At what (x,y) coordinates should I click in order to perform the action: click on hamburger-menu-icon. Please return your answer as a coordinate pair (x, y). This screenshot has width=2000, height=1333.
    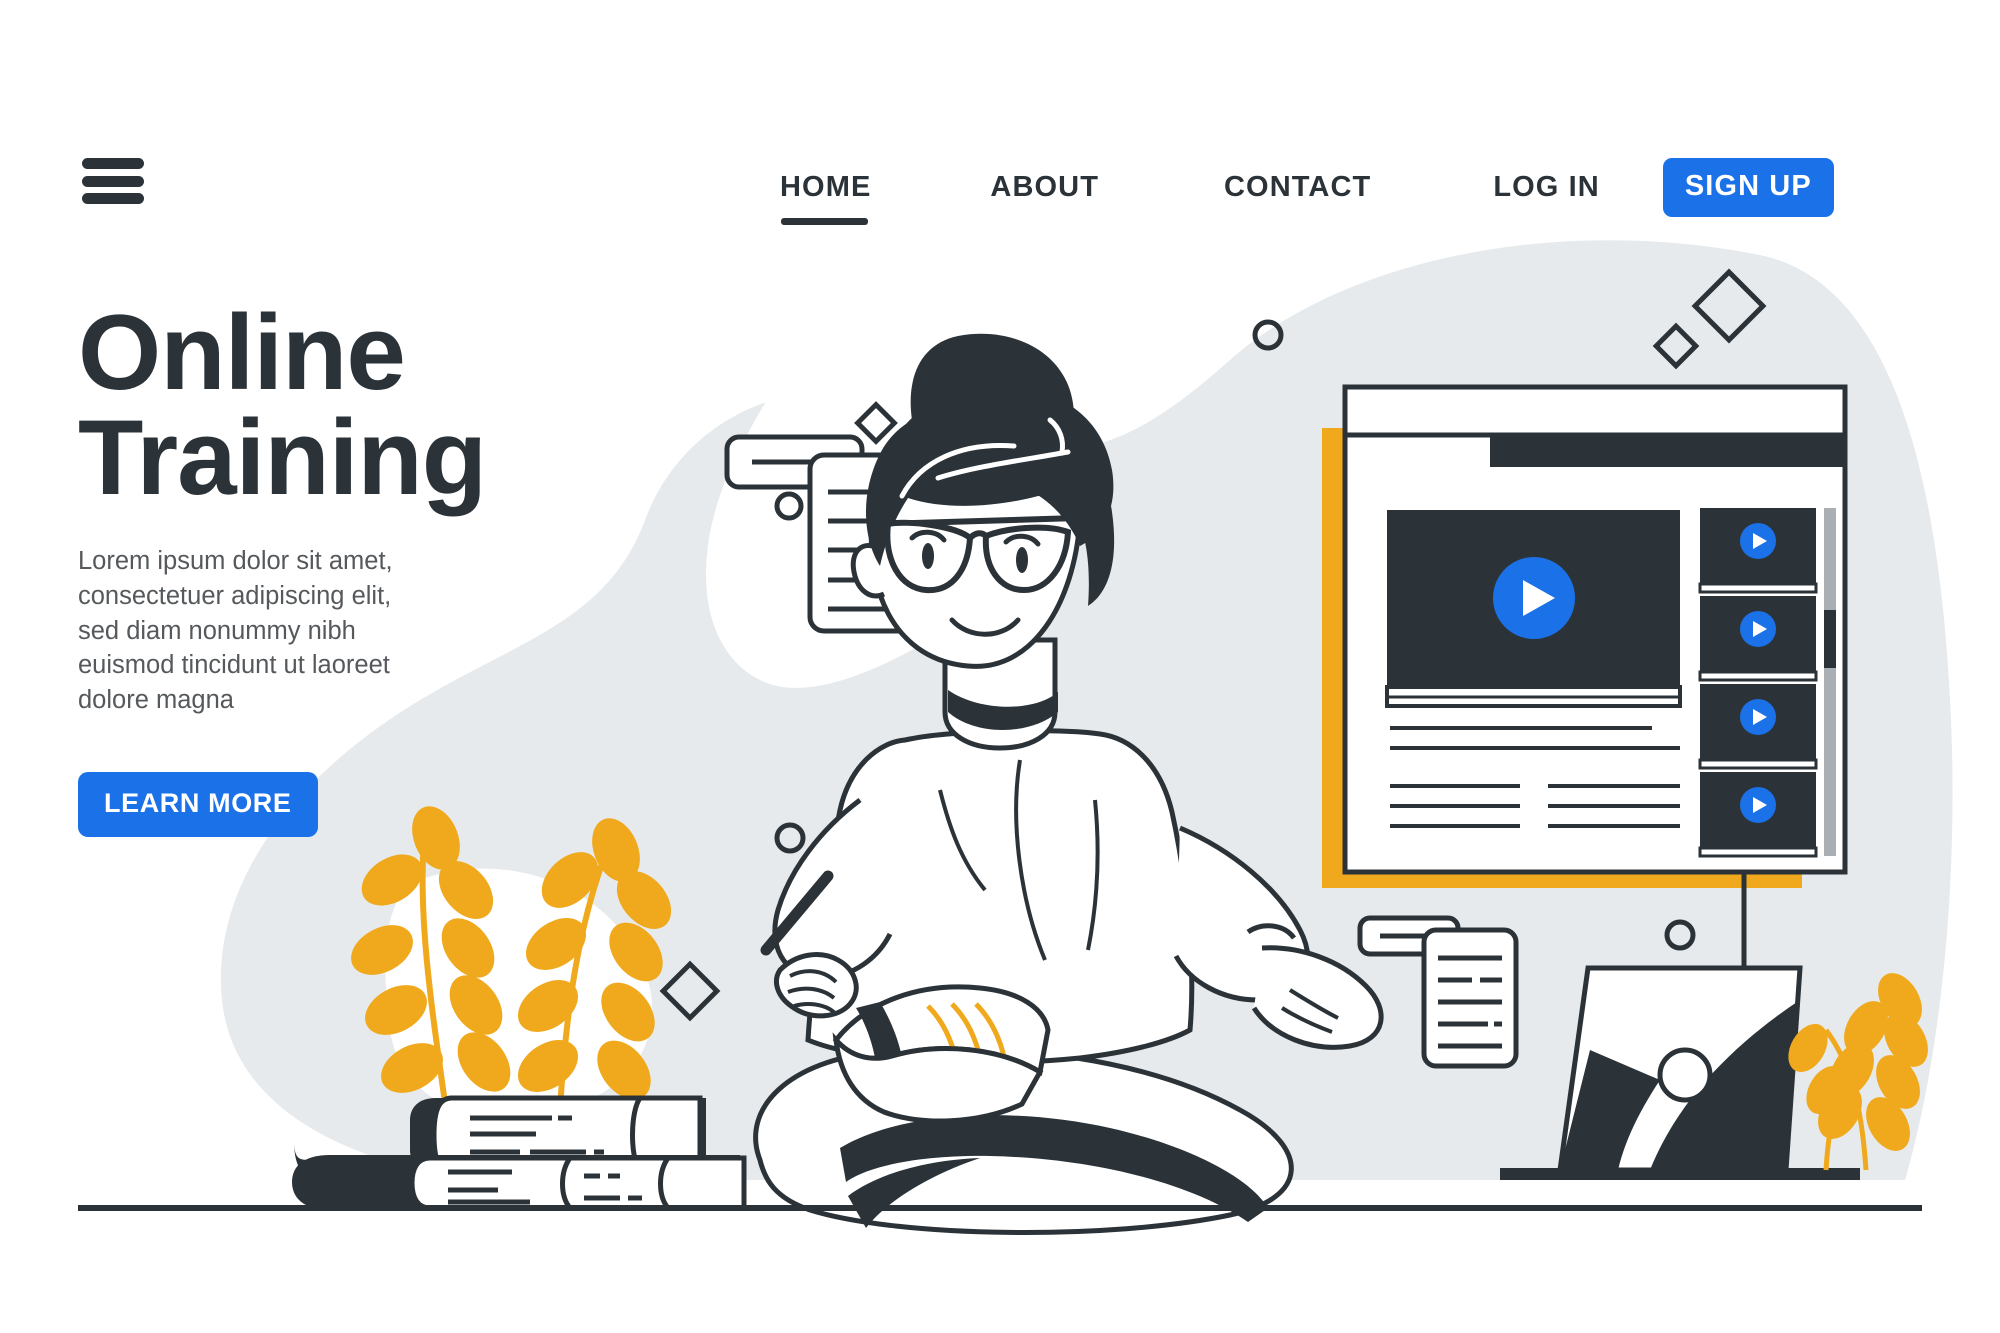
    Looking at the image, I should click on (113, 181).